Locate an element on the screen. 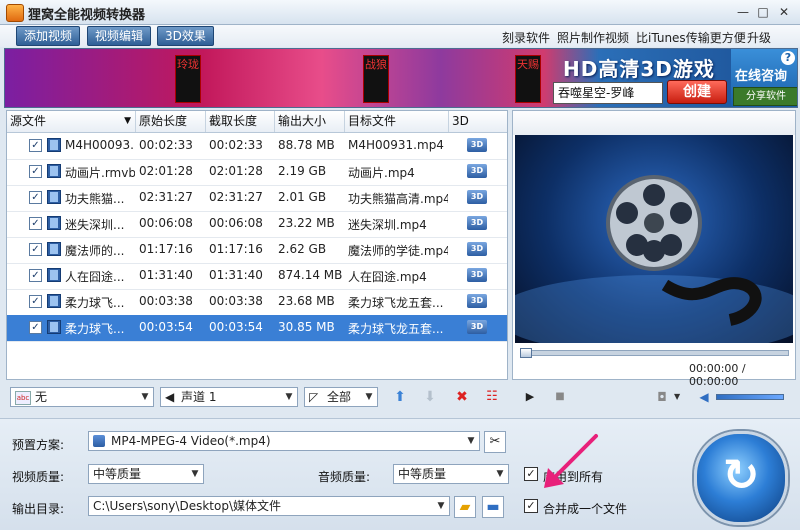 The height and width of the screenshot is (530, 800). convert-button: ↻ is located at coordinates (741, 478).